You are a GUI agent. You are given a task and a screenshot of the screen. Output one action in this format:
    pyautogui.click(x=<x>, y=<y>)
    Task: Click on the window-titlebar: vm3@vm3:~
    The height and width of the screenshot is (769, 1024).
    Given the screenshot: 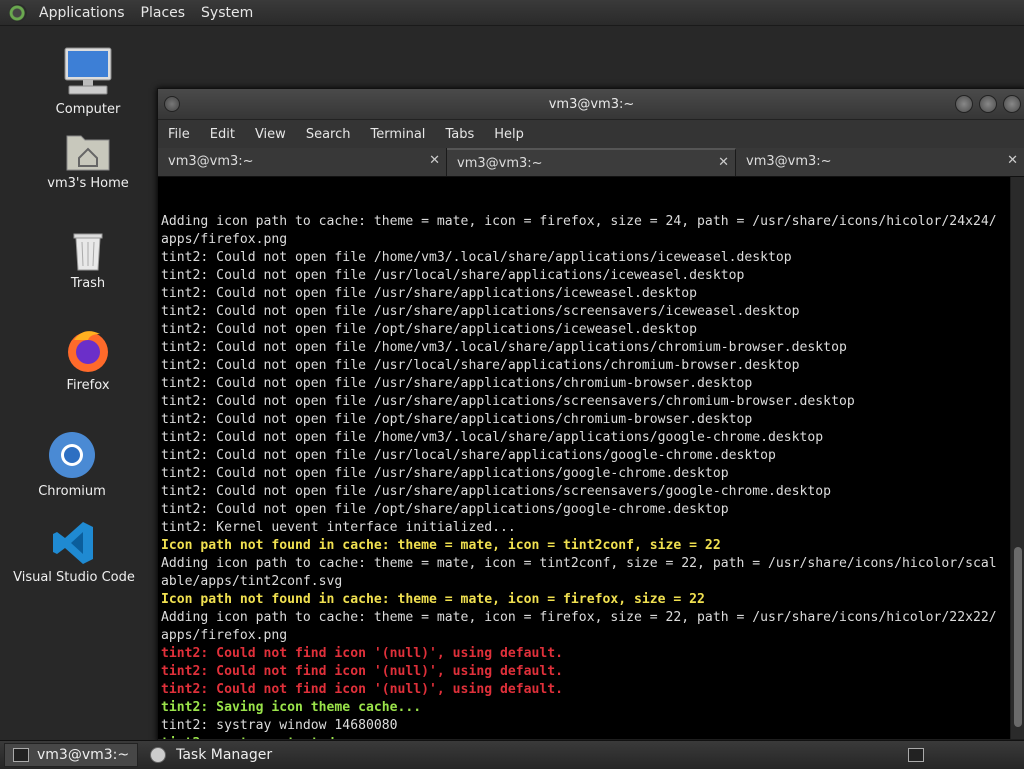 What is the action you would take?
    pyautogui.click(x=591, y=104)
    